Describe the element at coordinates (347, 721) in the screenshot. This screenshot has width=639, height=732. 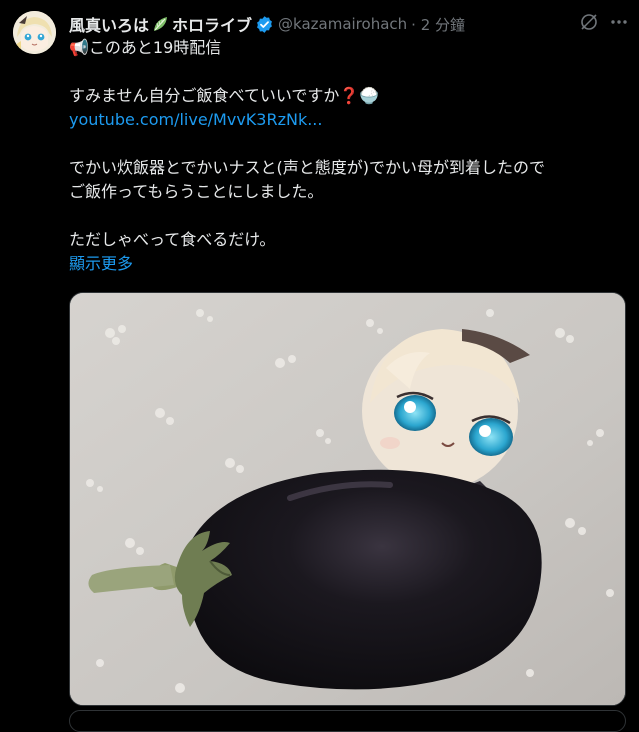
I see `quoted-card-edge` at that location.